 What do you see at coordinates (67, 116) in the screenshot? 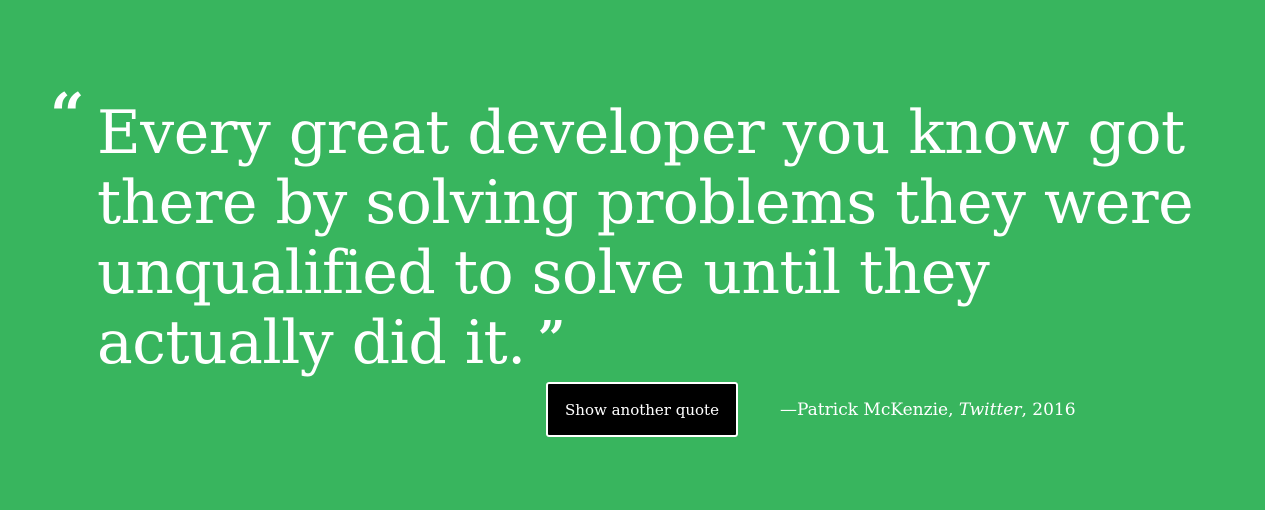
I see `open-quote-icon: “` at bounding box center [67, 116].